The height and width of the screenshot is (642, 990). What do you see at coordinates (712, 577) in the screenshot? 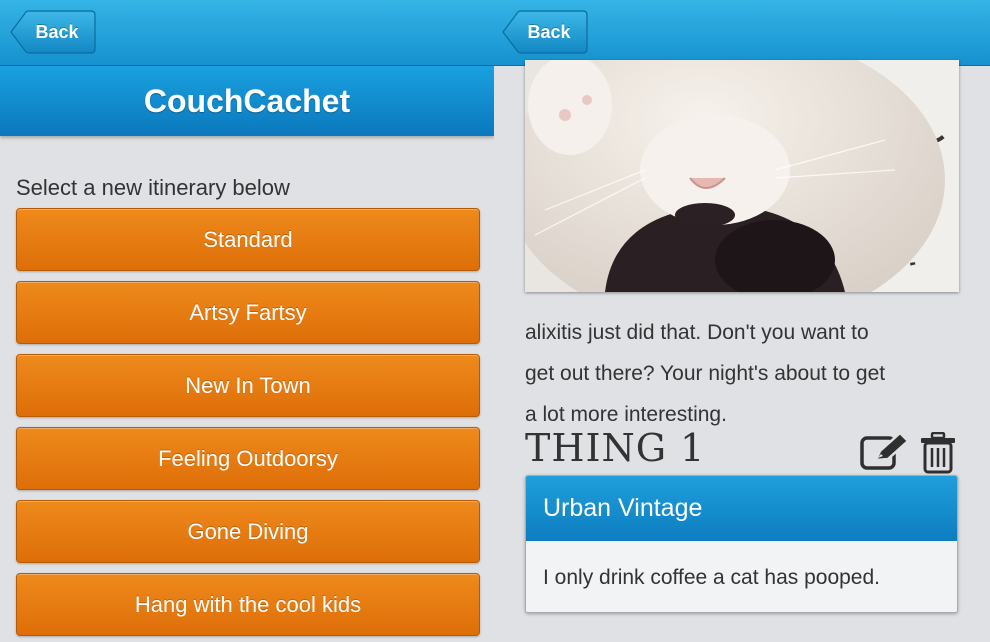
I see `thing-card-body: I only drink coffee a cat has pooped.` at bounding box center [712, 577].